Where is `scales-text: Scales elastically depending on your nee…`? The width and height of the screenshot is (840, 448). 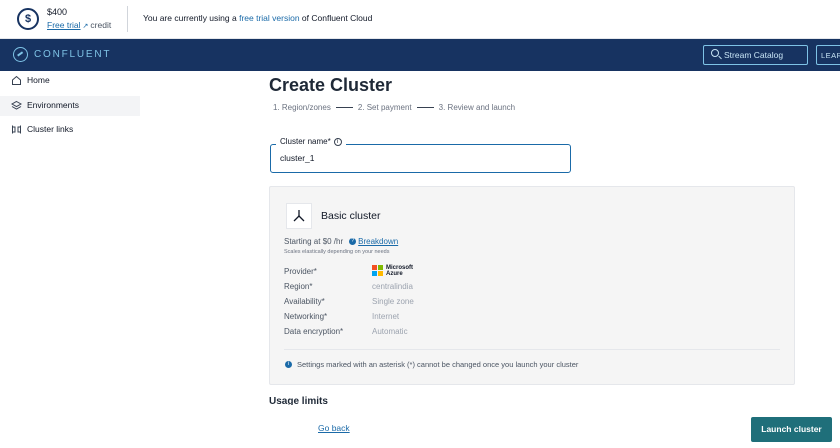
scales-text: Scales elastically depending on your nee… is located at coordinates (337, 252).